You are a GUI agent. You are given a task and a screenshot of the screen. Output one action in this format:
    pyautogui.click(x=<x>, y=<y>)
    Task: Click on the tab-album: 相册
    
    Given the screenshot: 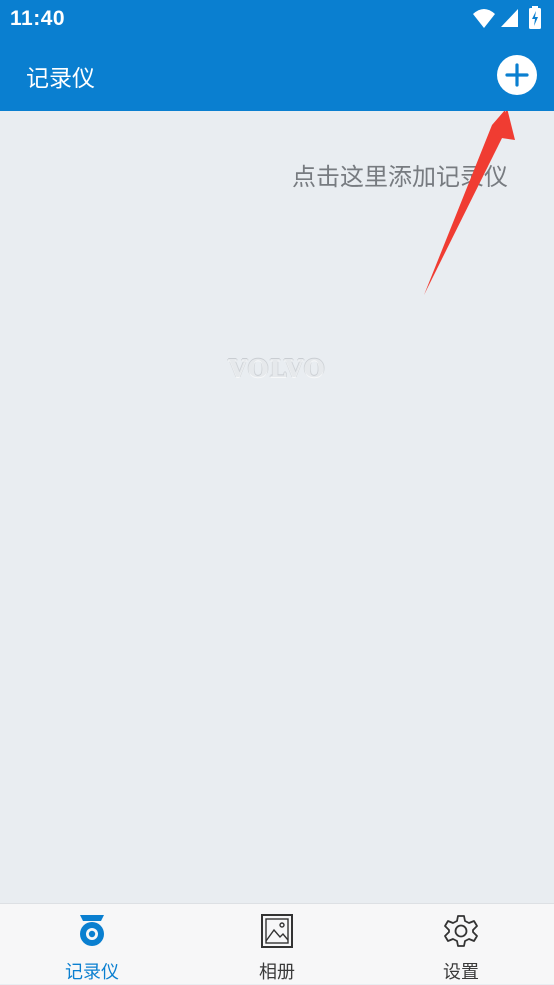 What is the action you would take?
    pyautogui.click(x=277, y=944)
    